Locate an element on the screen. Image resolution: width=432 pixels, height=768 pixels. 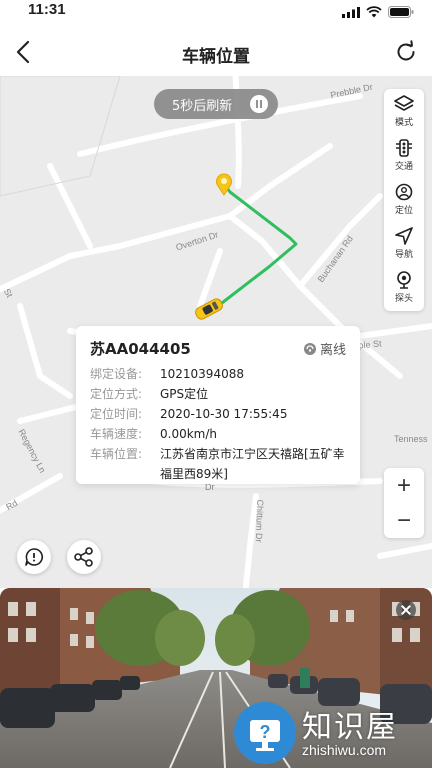
alert-button is located at coordinates (34, 557).